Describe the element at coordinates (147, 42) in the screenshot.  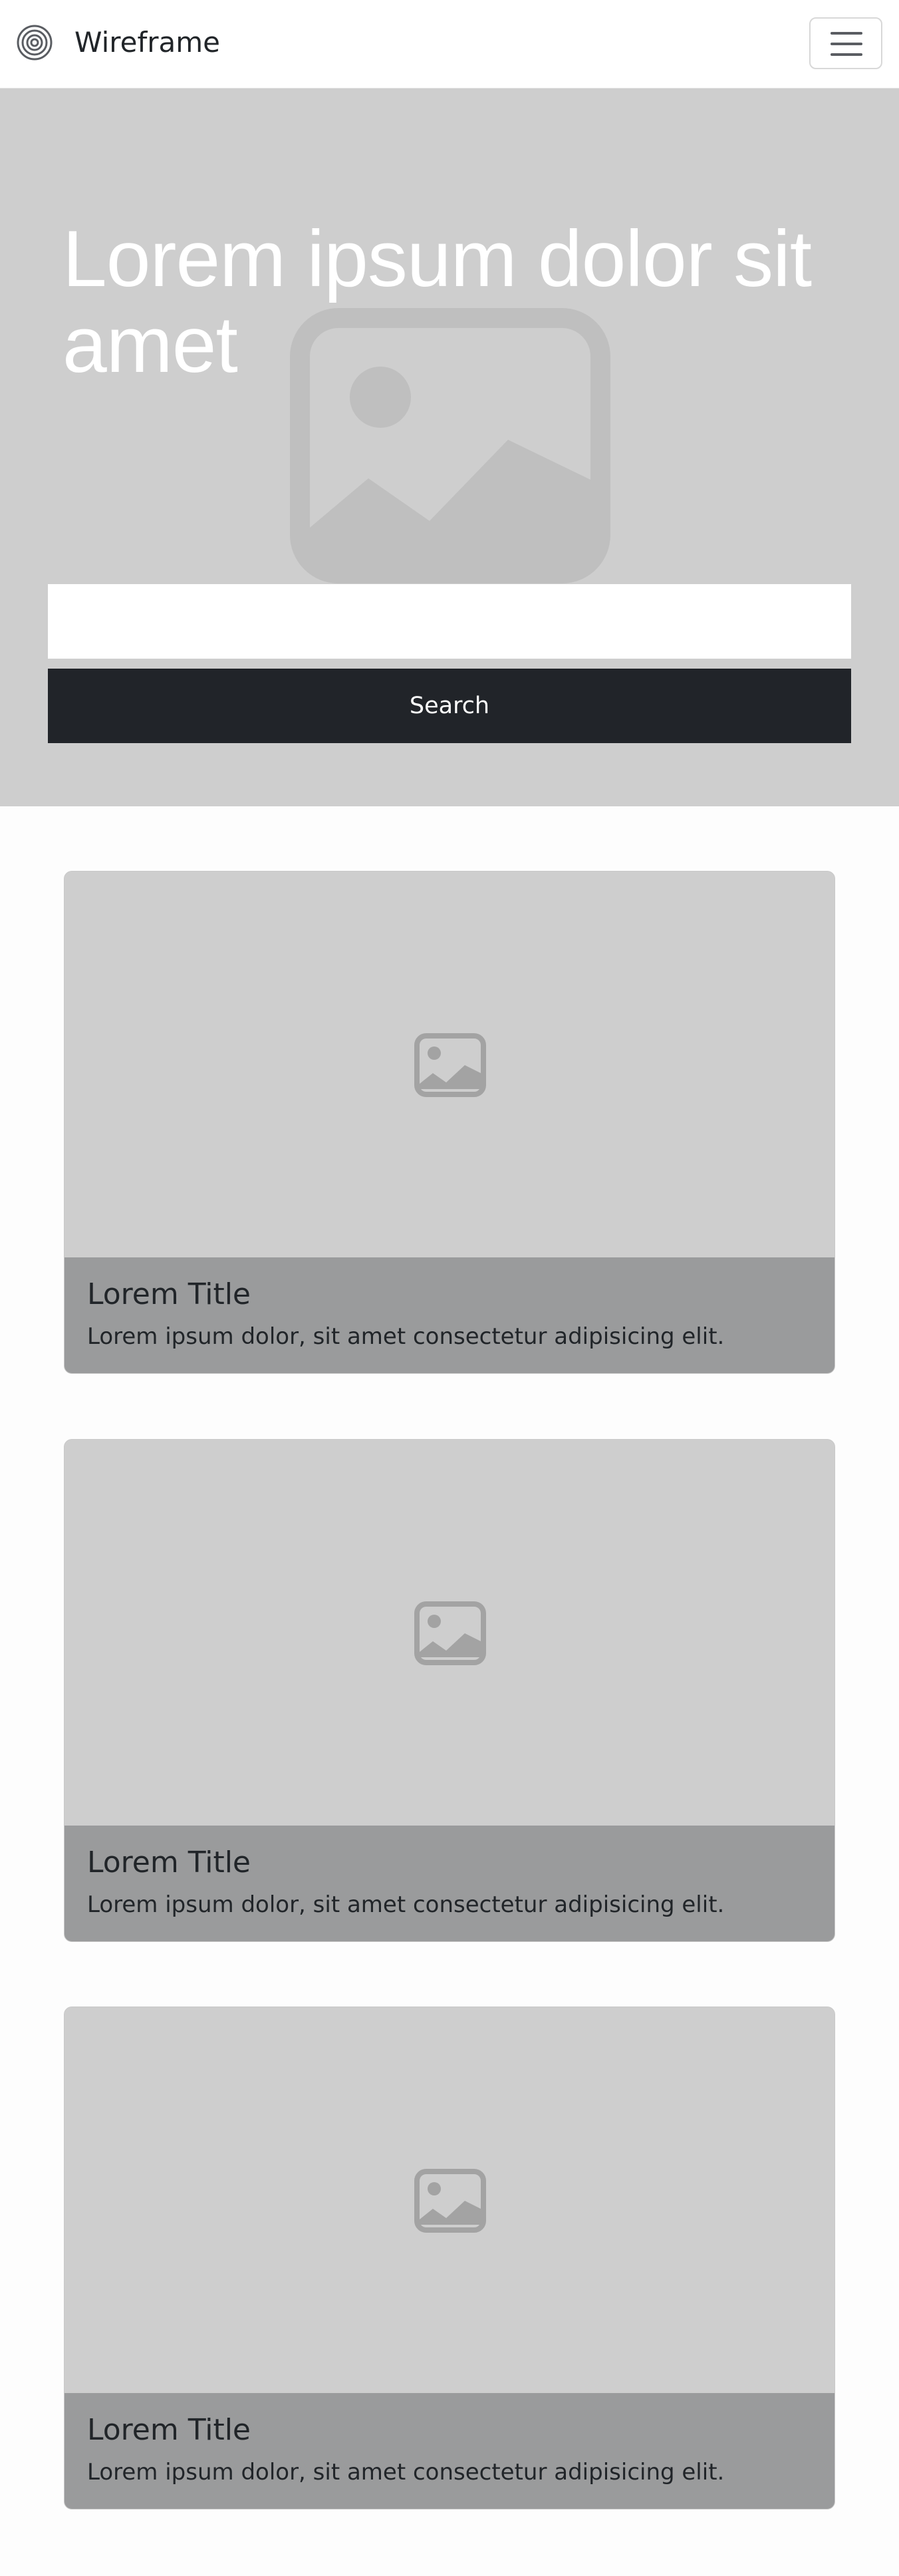
I see `brand-name: Wireframe` at that location.